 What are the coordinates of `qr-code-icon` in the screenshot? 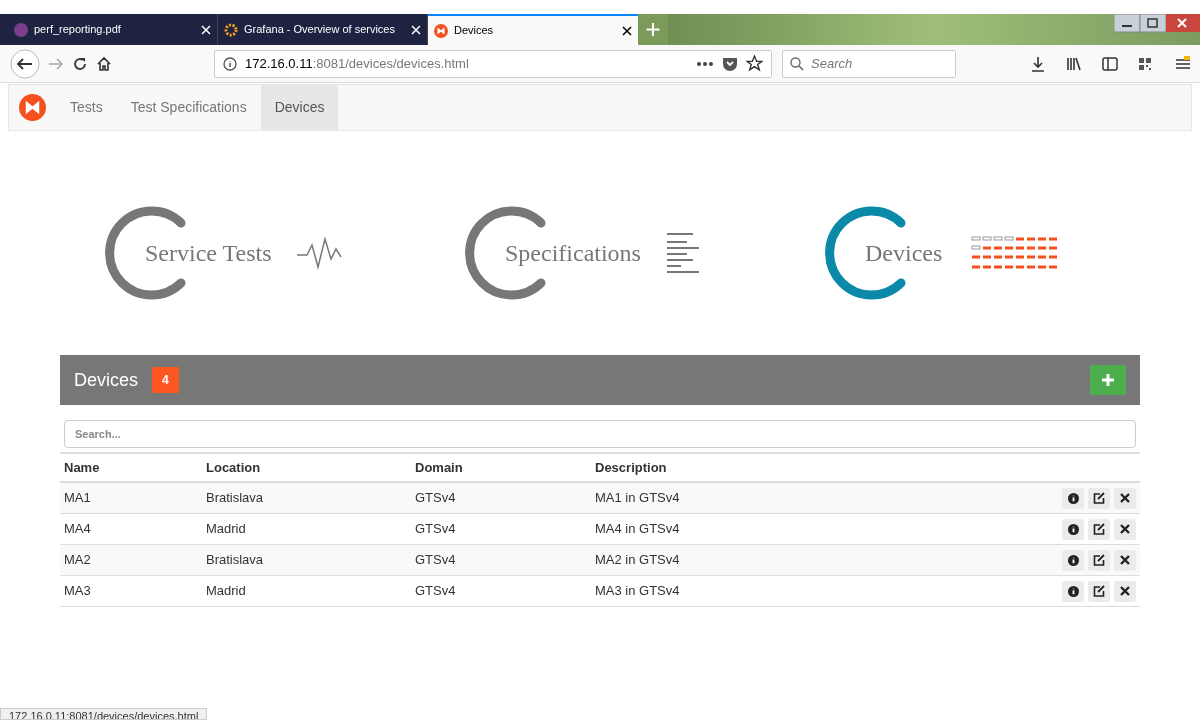 It's located at (1145, 63).